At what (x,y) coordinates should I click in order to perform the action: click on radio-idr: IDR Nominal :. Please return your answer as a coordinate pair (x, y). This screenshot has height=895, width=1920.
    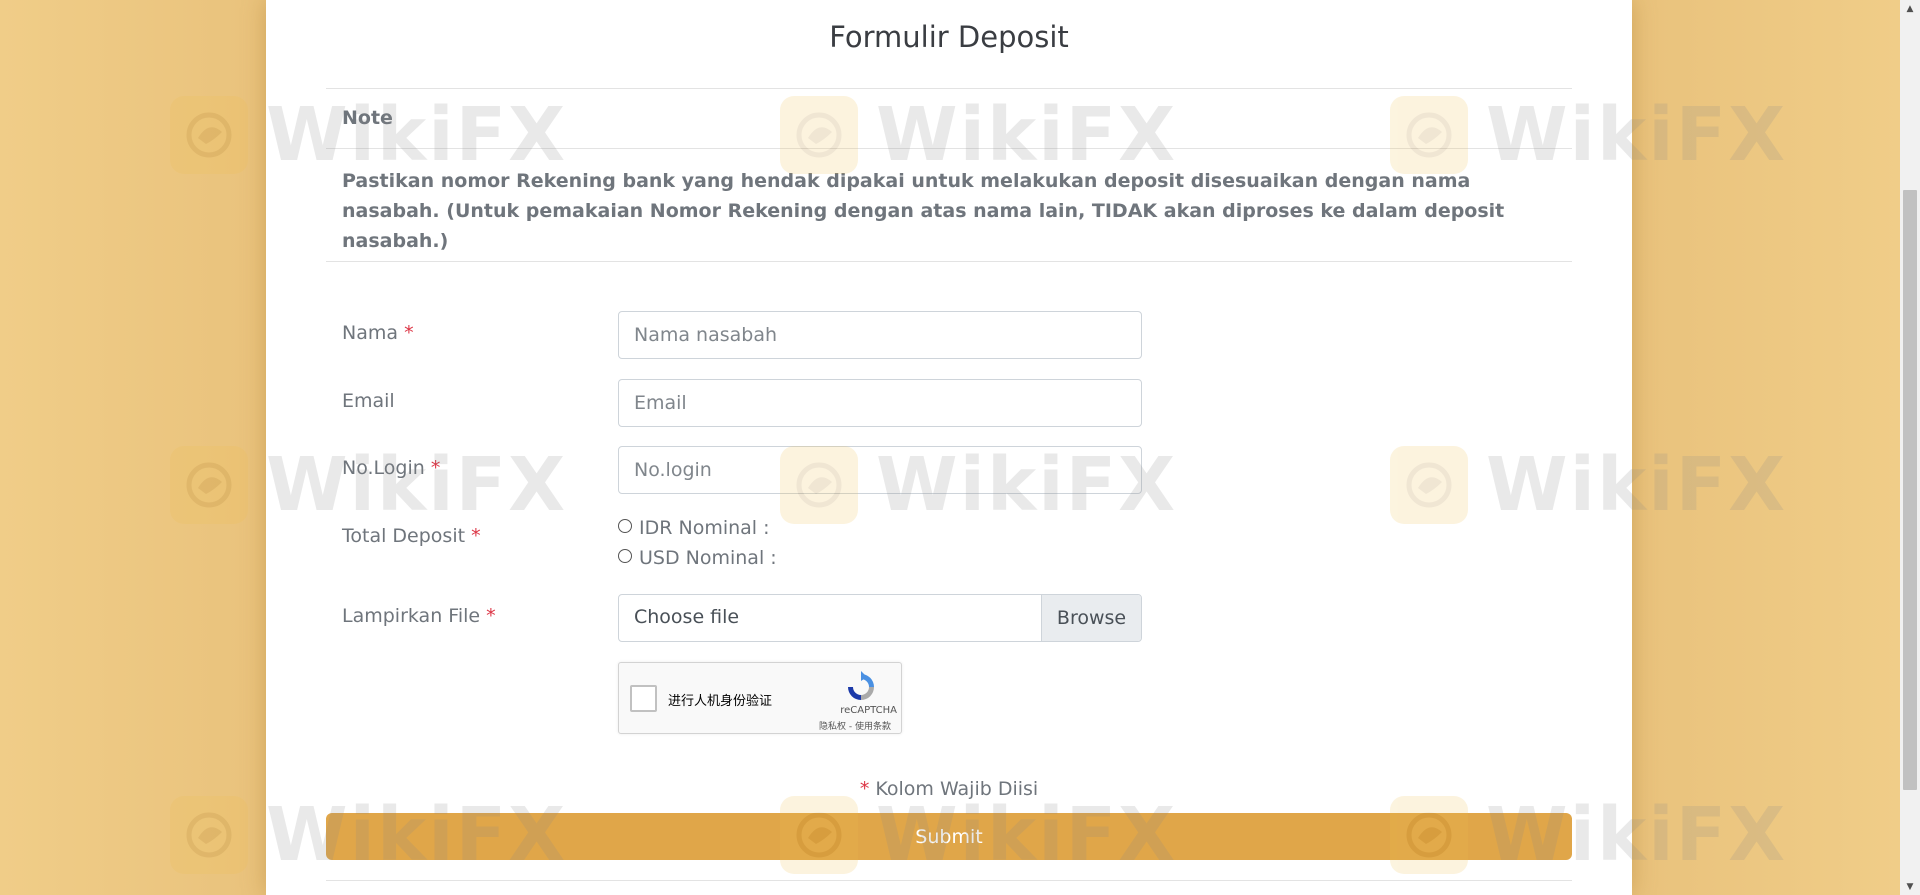
    Looking at the image, I should click on (694, 528).